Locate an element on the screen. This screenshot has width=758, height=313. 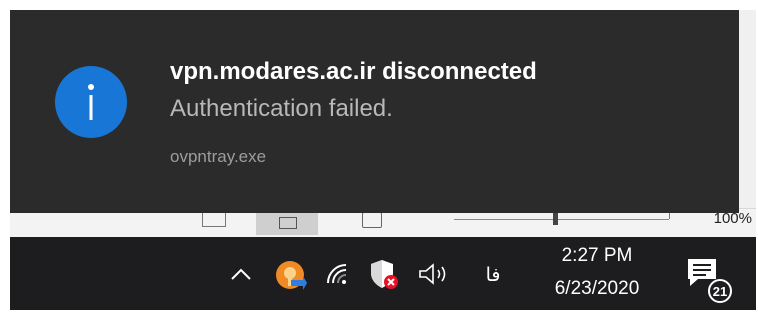
zoom-slider-thumb is located at coordinates (555, 218).